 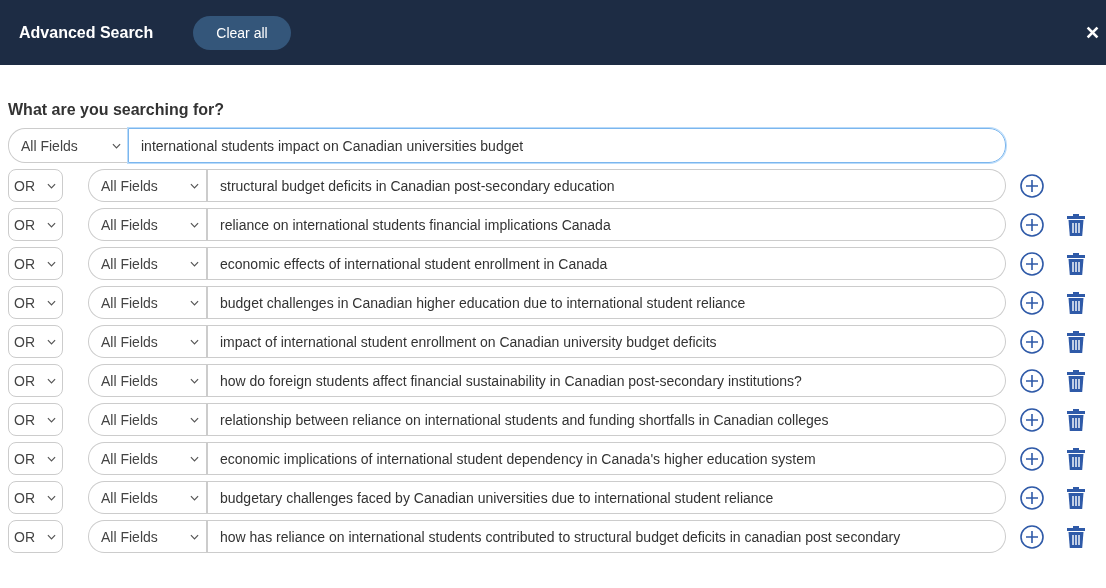 I want to click on search-prompt: What are you searching for?, so click(x=117, y=110).